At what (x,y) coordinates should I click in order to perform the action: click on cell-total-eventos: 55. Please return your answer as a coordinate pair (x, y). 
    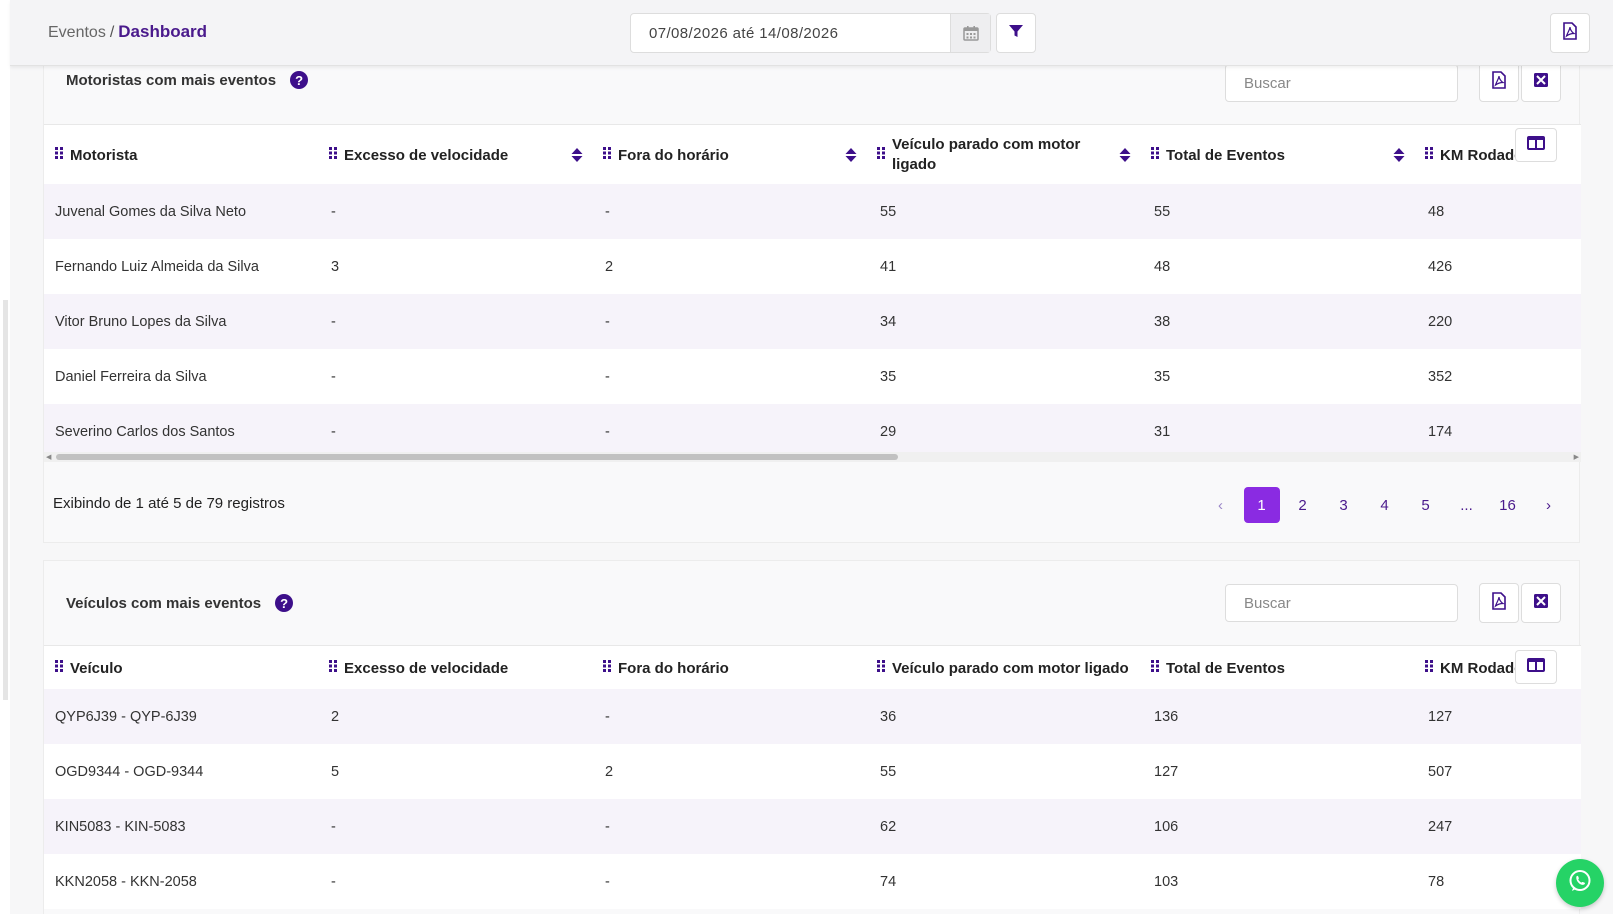
    Looking at the image, I should click on (1162, 211).